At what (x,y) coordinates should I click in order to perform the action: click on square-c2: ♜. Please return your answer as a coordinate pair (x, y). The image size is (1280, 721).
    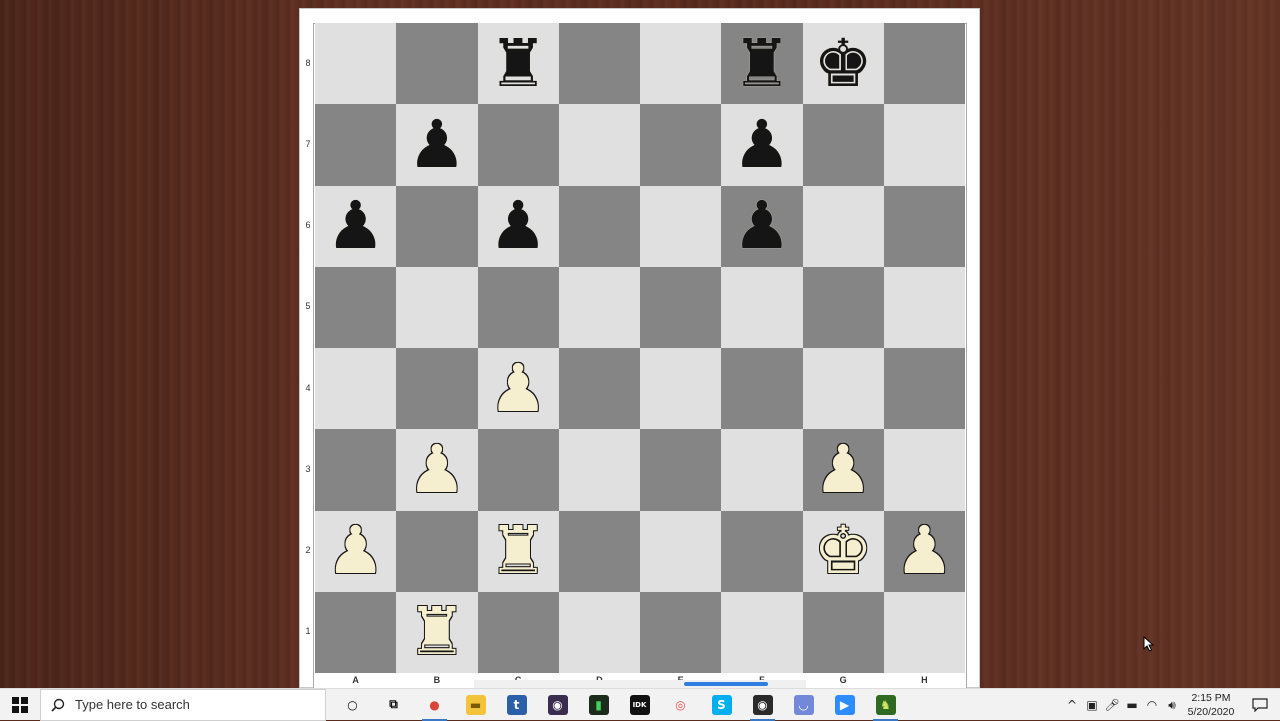
    Looking at the image, I should click on (518, 551).